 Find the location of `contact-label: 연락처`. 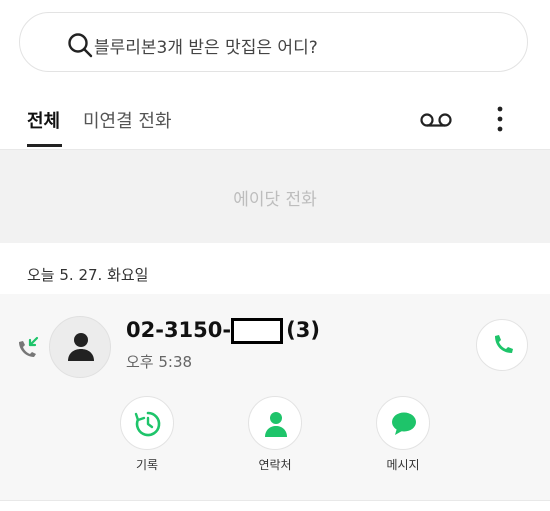

contact-label: 연락처 is located at coordinates (275, 465).